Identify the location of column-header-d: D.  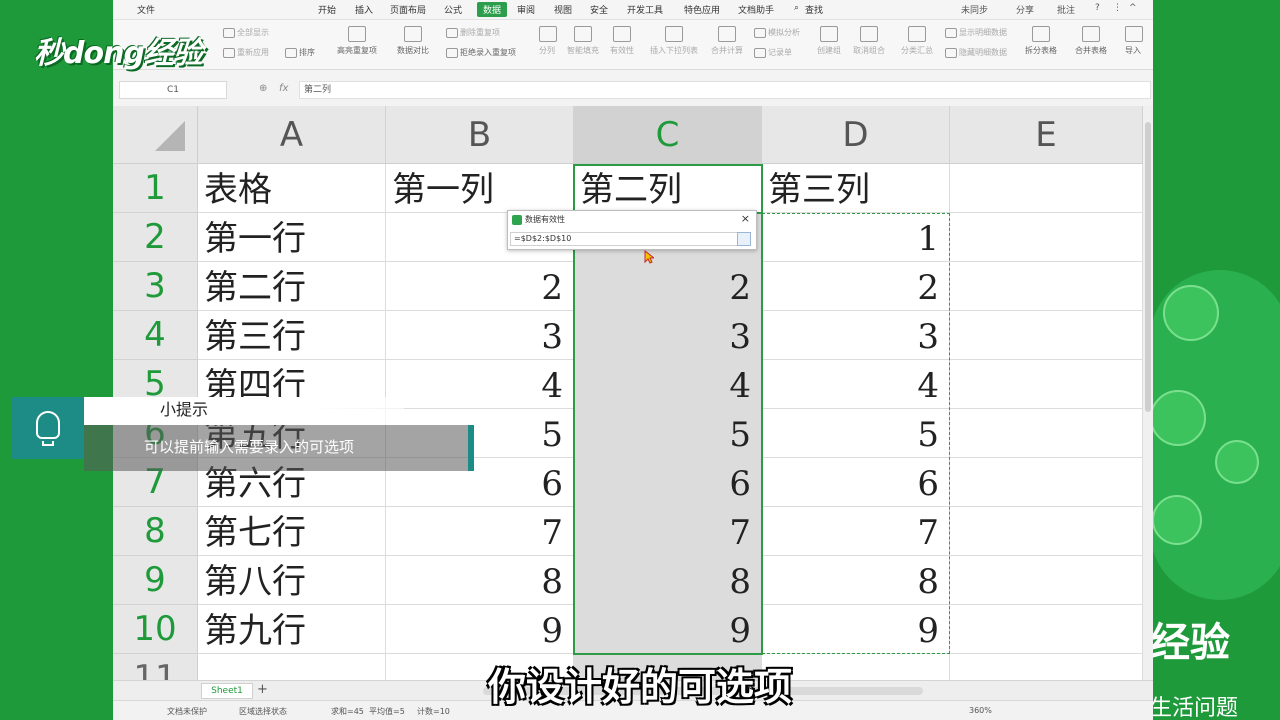
(856, 135).